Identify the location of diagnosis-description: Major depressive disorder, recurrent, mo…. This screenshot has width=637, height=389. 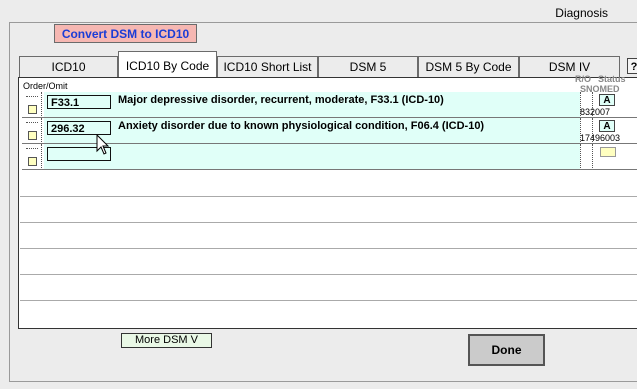
(348, 105).